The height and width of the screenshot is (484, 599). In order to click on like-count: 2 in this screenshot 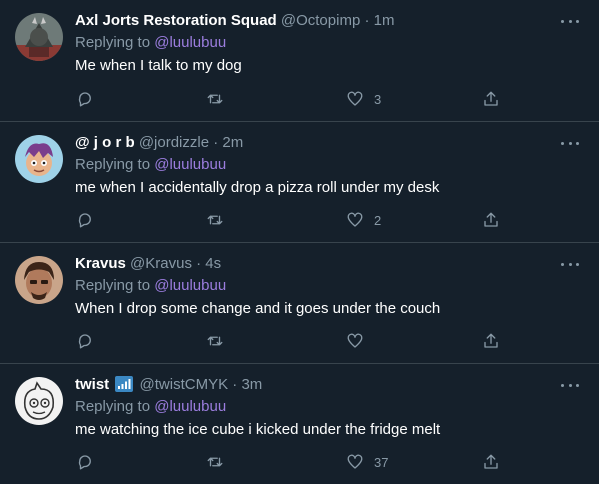, I will do `click(378, 220)`.